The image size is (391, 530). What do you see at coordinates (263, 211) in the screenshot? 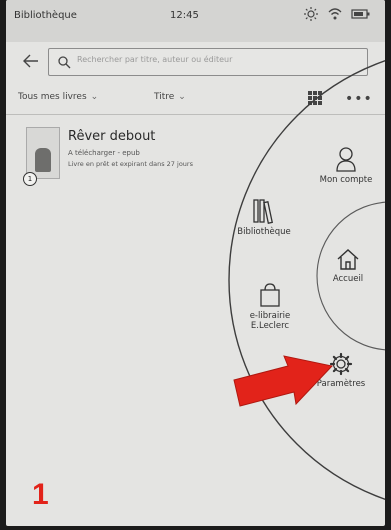
I see `library-icon` at bounding box center [263, 211].